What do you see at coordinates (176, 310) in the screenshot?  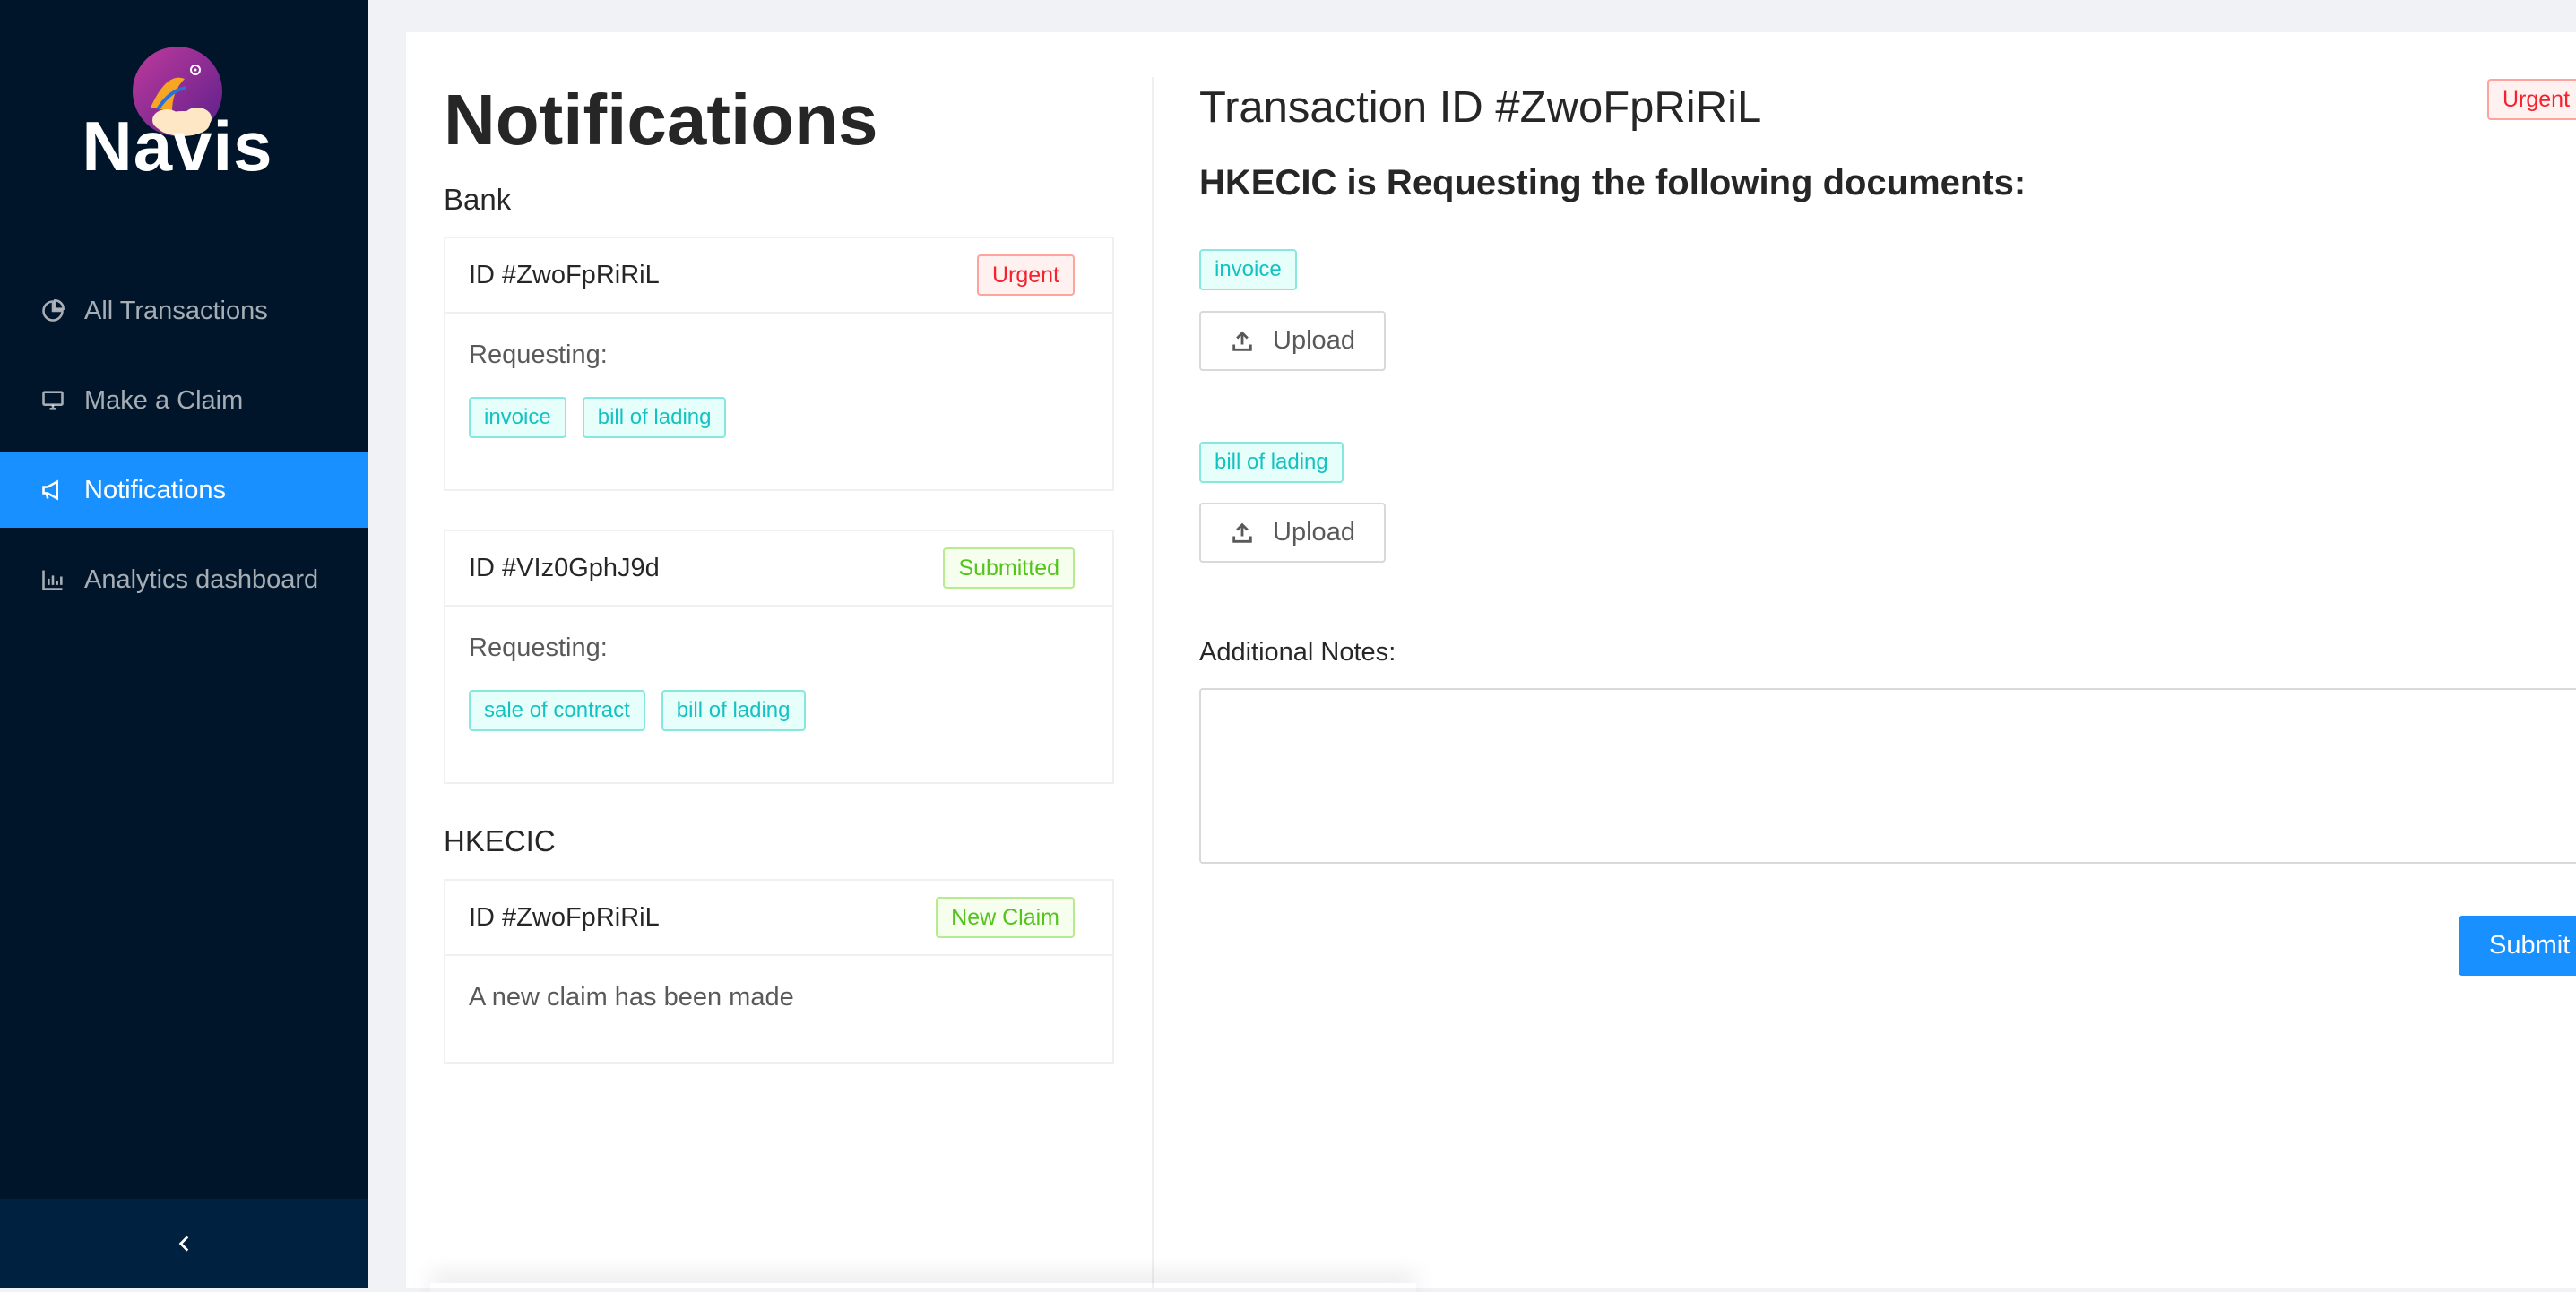 I see `sidebar-item-label: All Transactions` at bounding box center [176, 310].